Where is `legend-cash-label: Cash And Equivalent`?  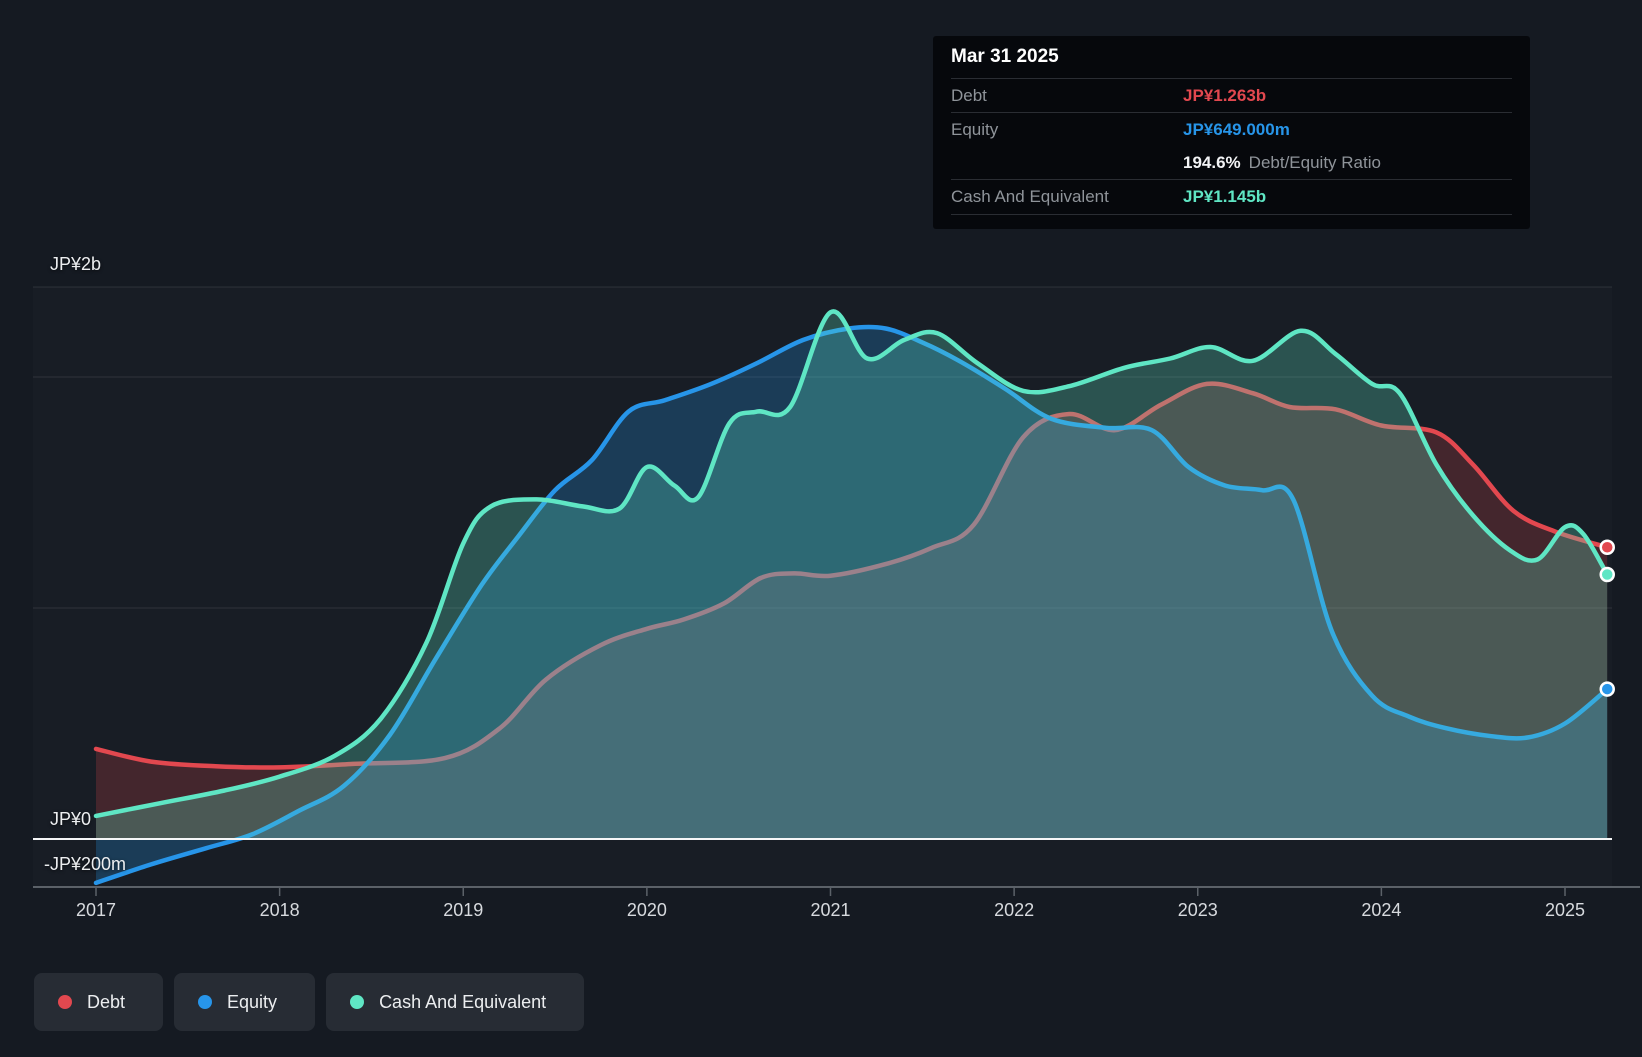
legend-cash-label: Cash And Equivalent is located at coordinates (463, 1001).